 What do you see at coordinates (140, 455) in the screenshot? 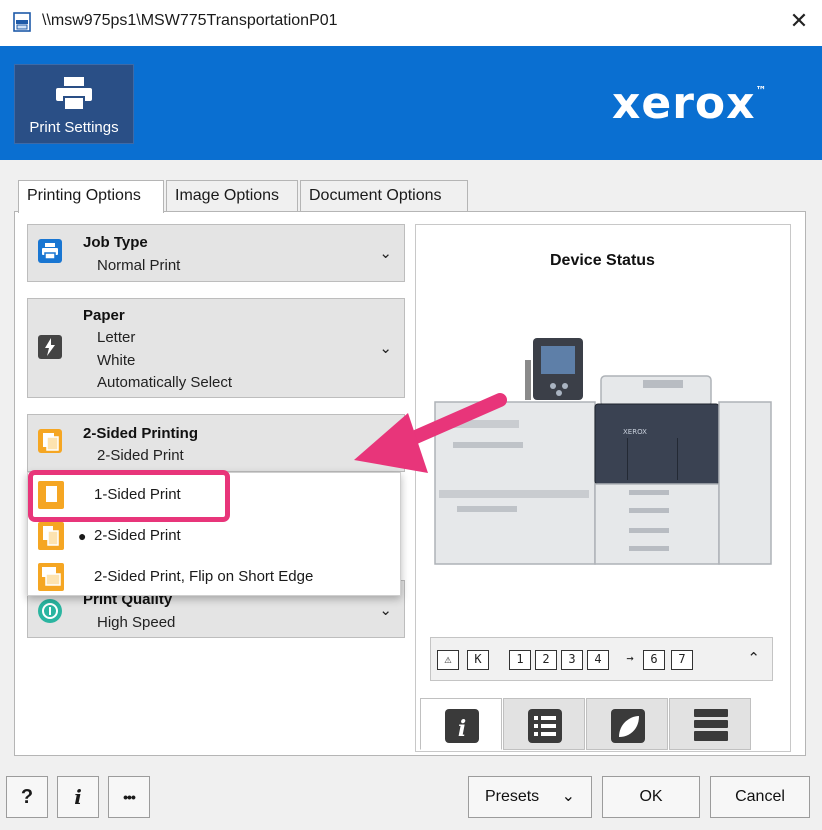
I see `two-sided-value: 2-Sided Print` at bounding box center [140, 455].